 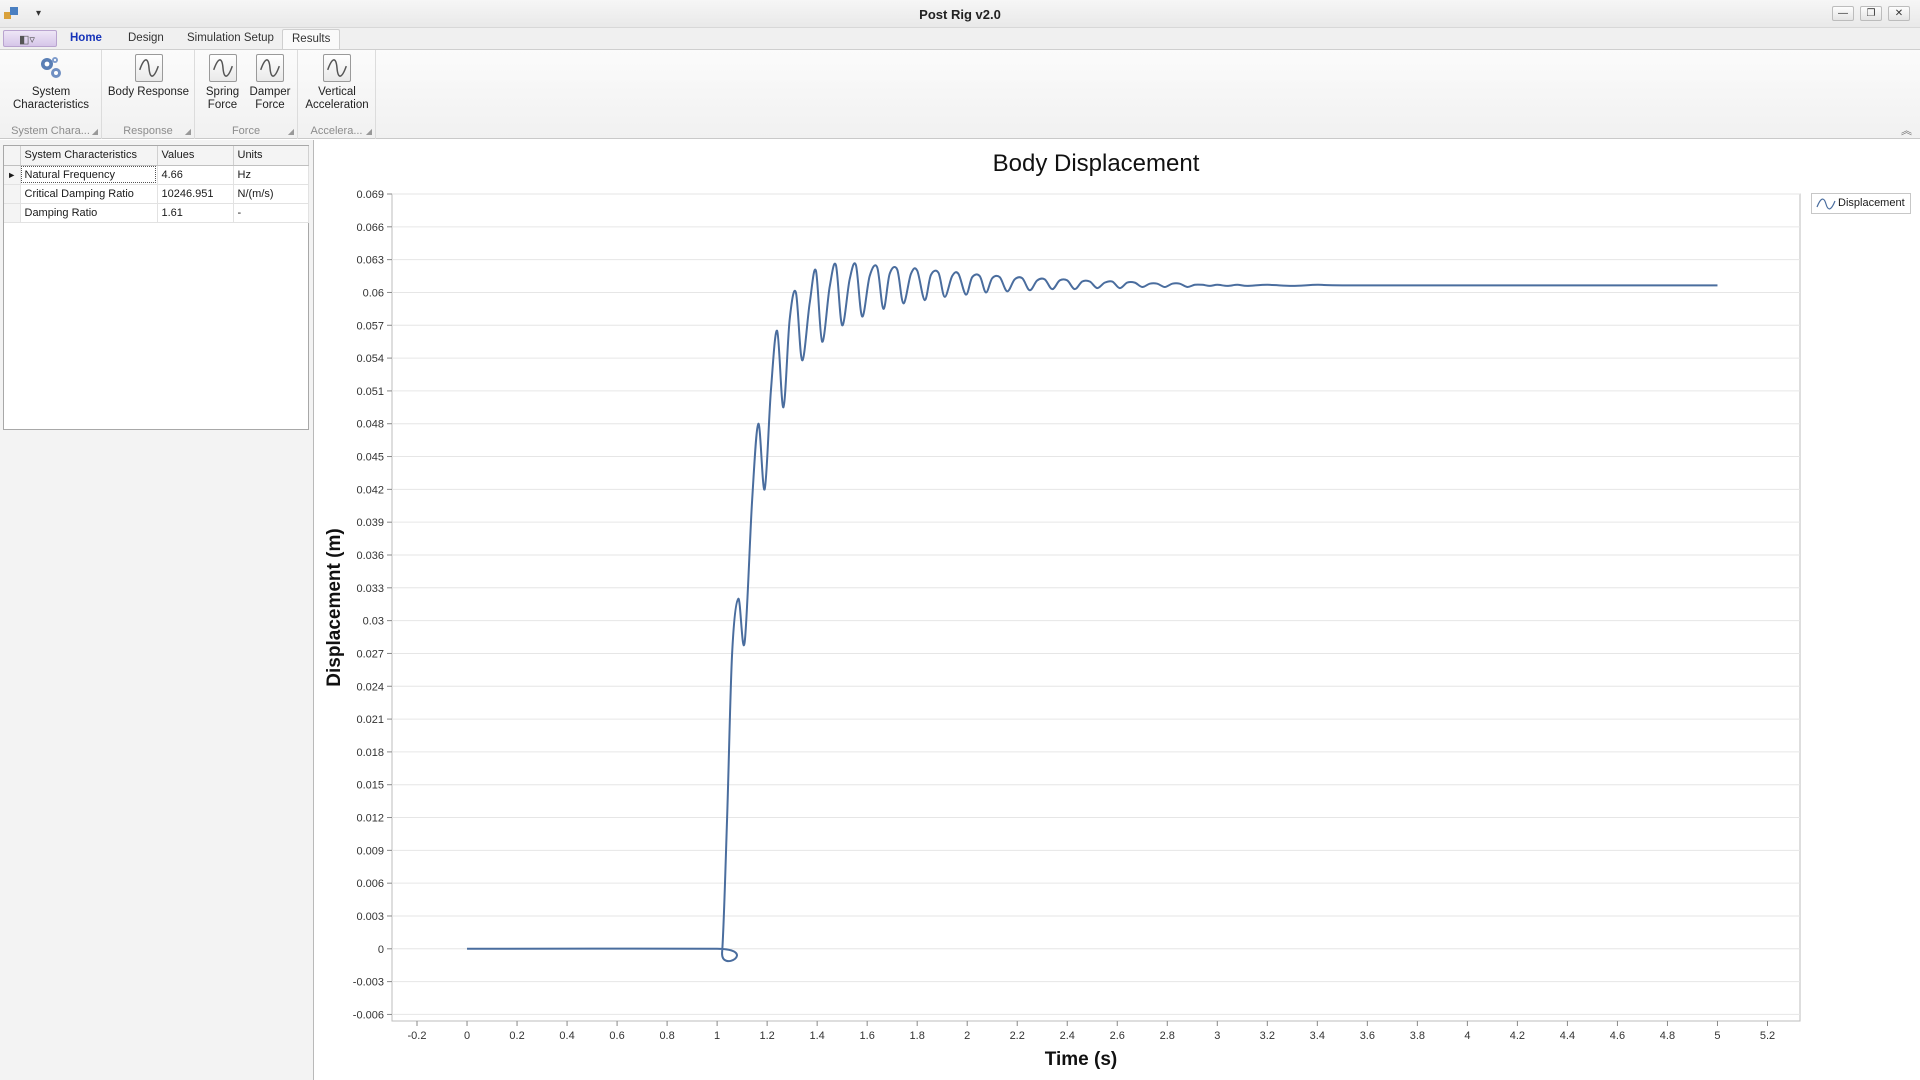 I want to click on row-header-corner, so click(x=12, y=156).